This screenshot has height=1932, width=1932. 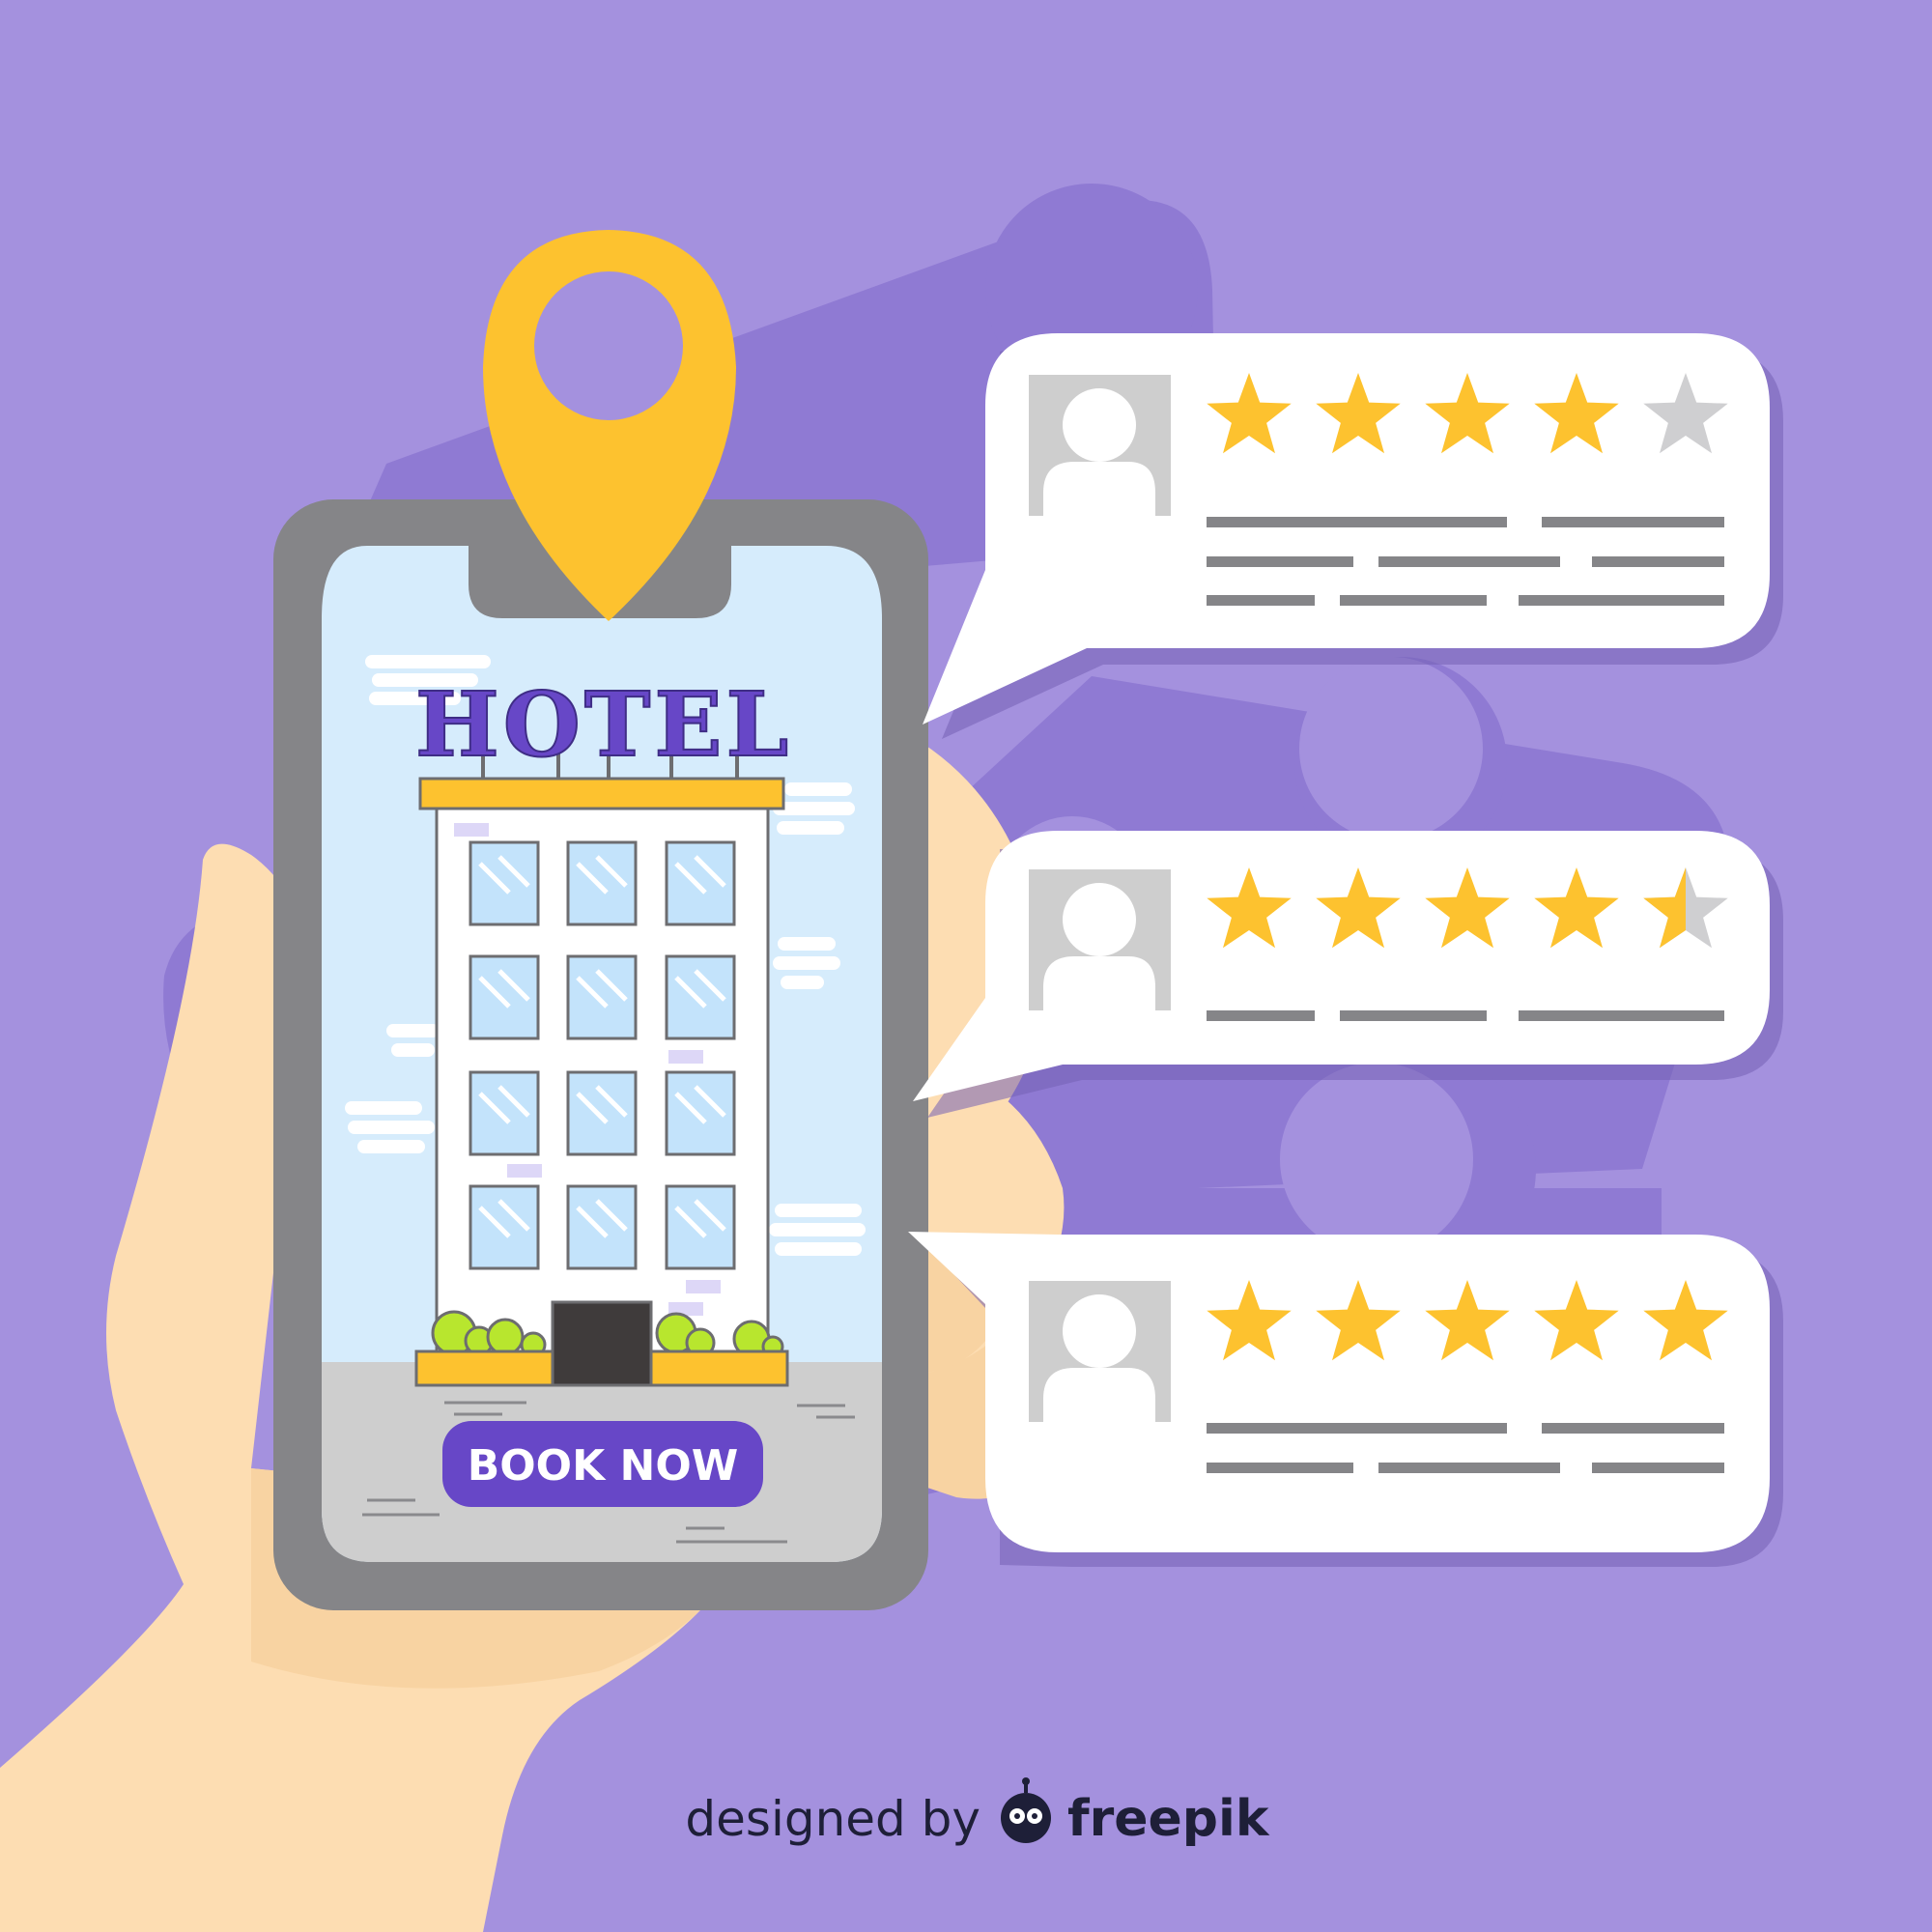 I want to click on hotel-door, so click(x=602, y=1343).